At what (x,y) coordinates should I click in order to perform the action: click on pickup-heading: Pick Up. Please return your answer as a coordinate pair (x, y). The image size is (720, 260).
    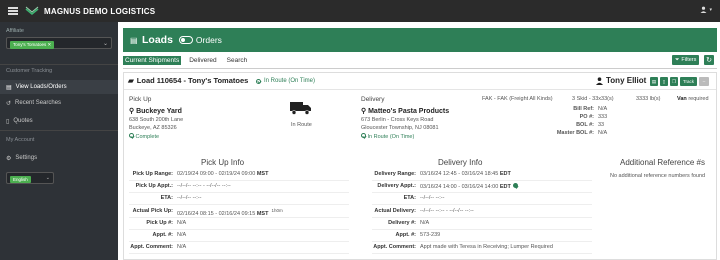
    Looking at the image, I should click on (140, 99).